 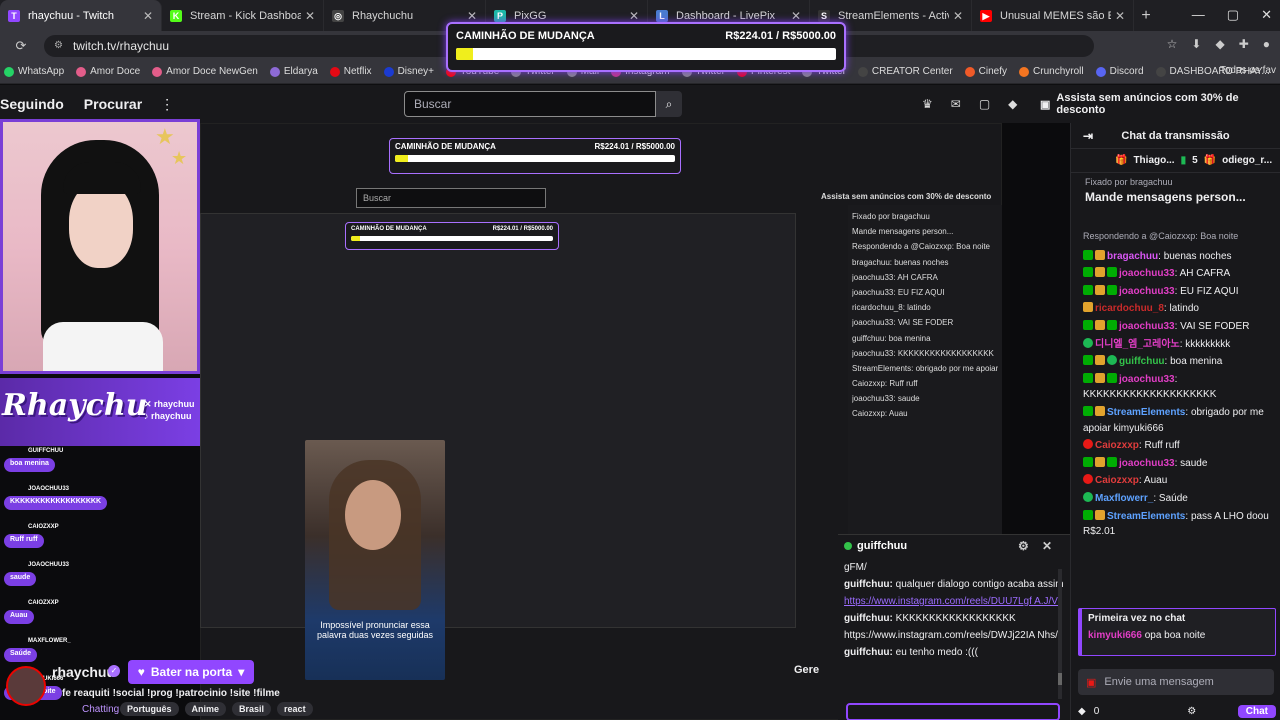 What do you see at coordinates (1219, 44) in the screenshot?
I see `extension-icon: ◆` at bounding box center [1219, 44].